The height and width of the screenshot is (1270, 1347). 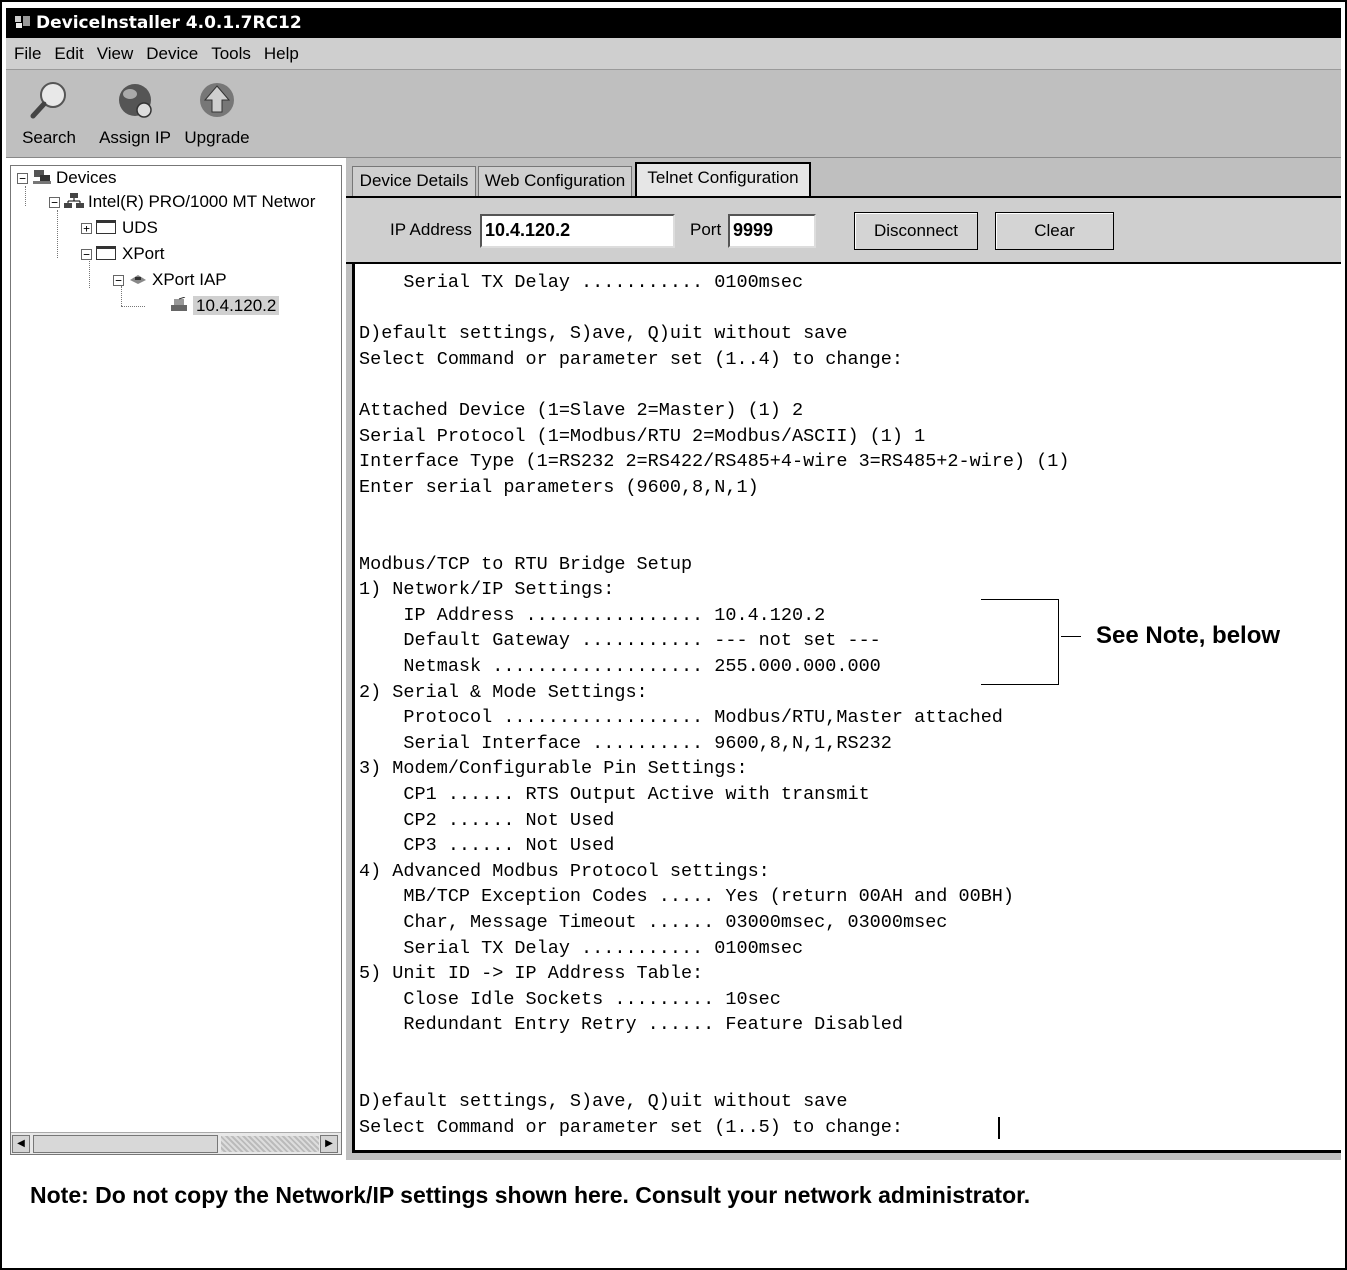 What do you see at coordinates (329, 1144) in the screenshot?
I see `scroll-right-icon: ▶` at bounding box center [329, 1144].